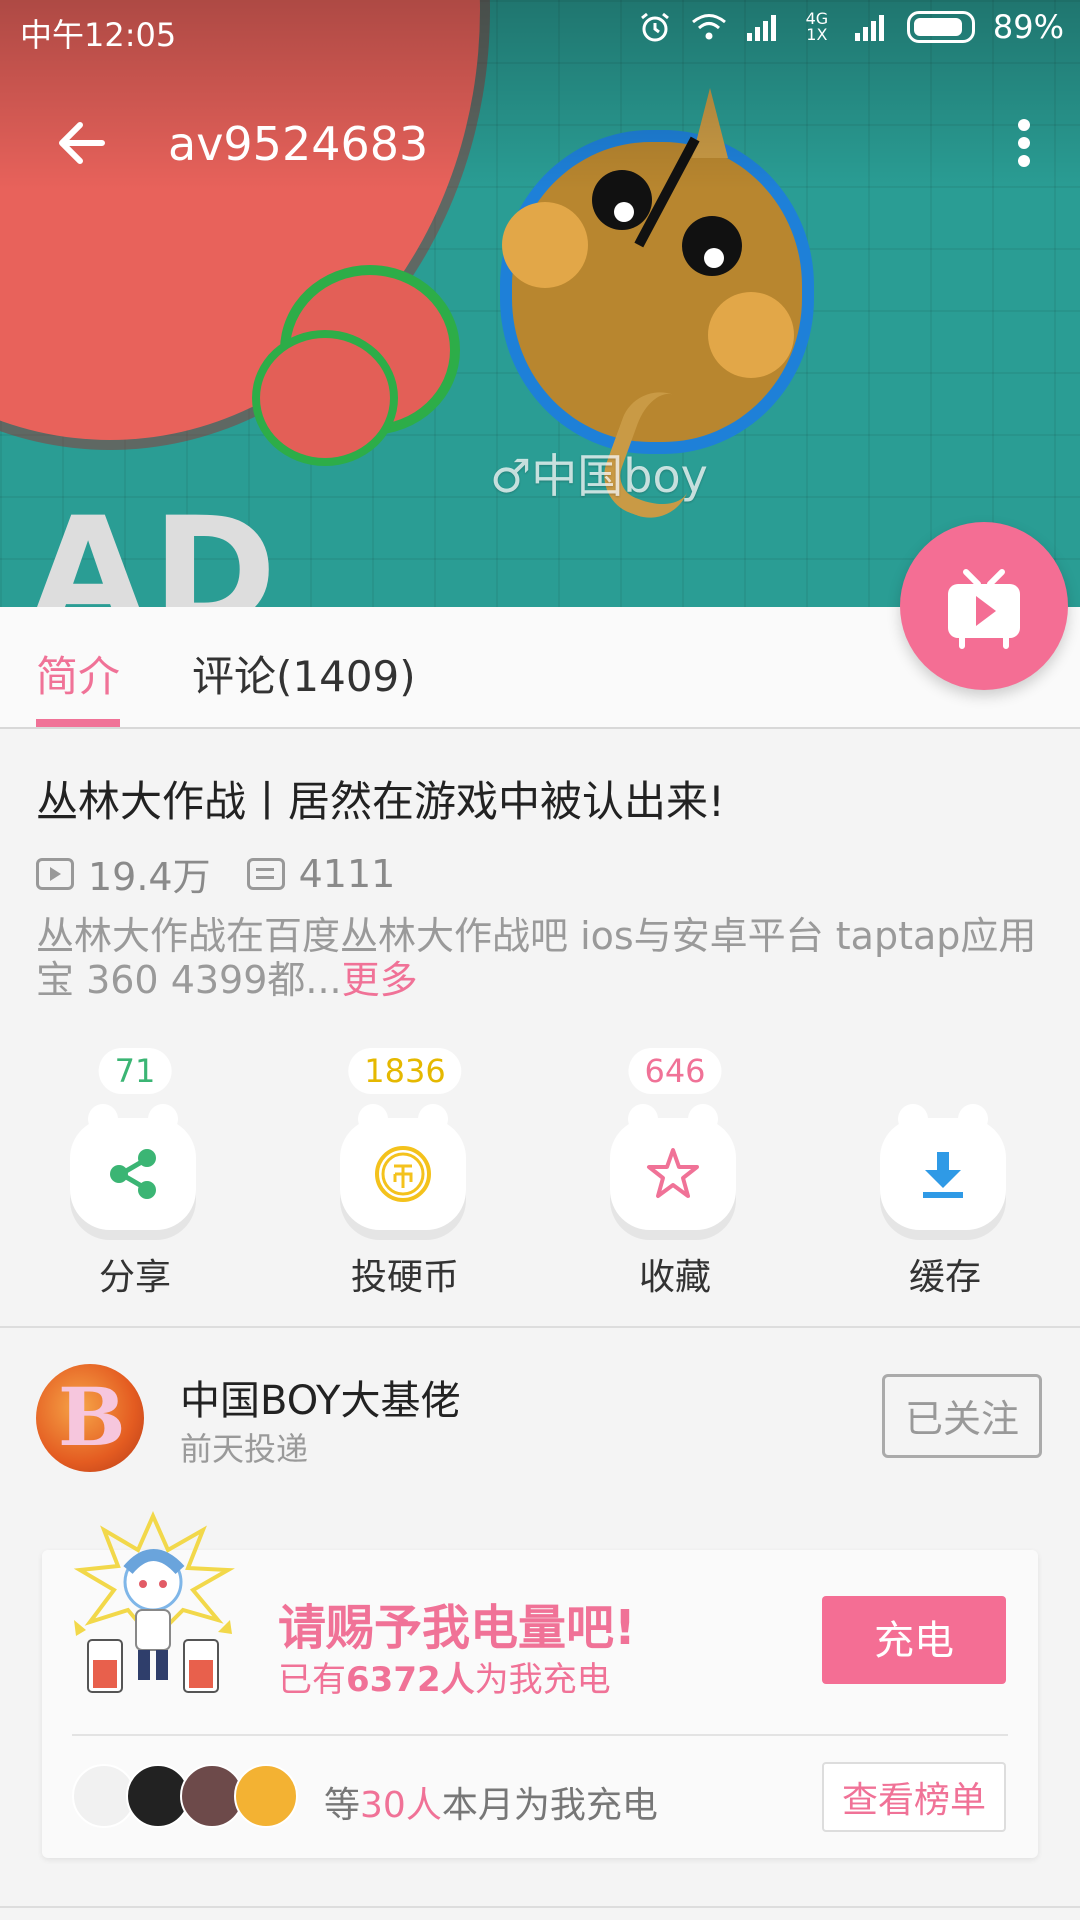 The image size is (1080, 1920). What do you see at coordinates (545, 245) in the screenshot?
I see `monkey-ear-left` at bounding box center [545, 245].